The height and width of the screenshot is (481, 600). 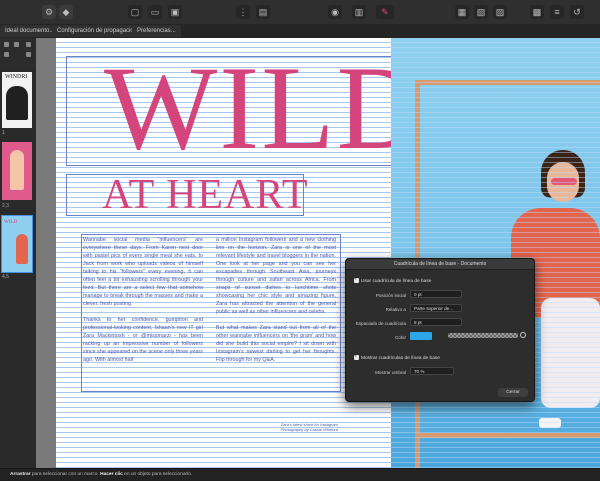 I want to click on use-grid-label: Usar cuadrícula de línea de base, so click(x=396, y=281).